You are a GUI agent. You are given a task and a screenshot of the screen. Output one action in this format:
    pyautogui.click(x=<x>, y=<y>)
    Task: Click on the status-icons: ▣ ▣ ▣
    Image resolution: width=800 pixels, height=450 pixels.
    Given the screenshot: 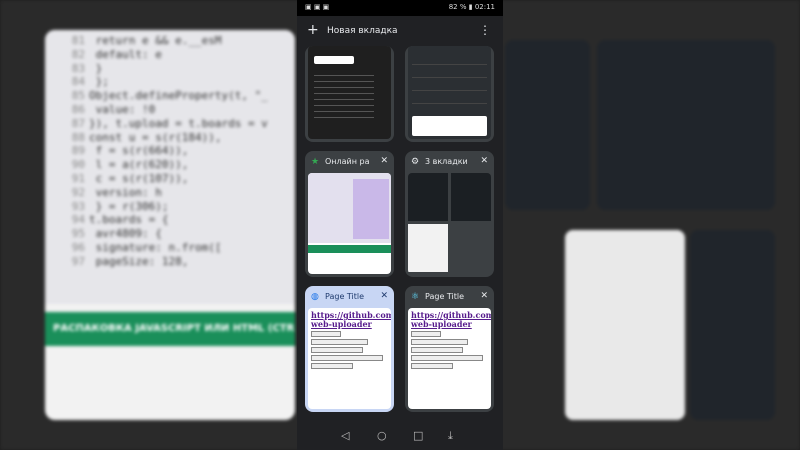 What is the action you would take?
    pyautogui.click(x=317, y=7)
    